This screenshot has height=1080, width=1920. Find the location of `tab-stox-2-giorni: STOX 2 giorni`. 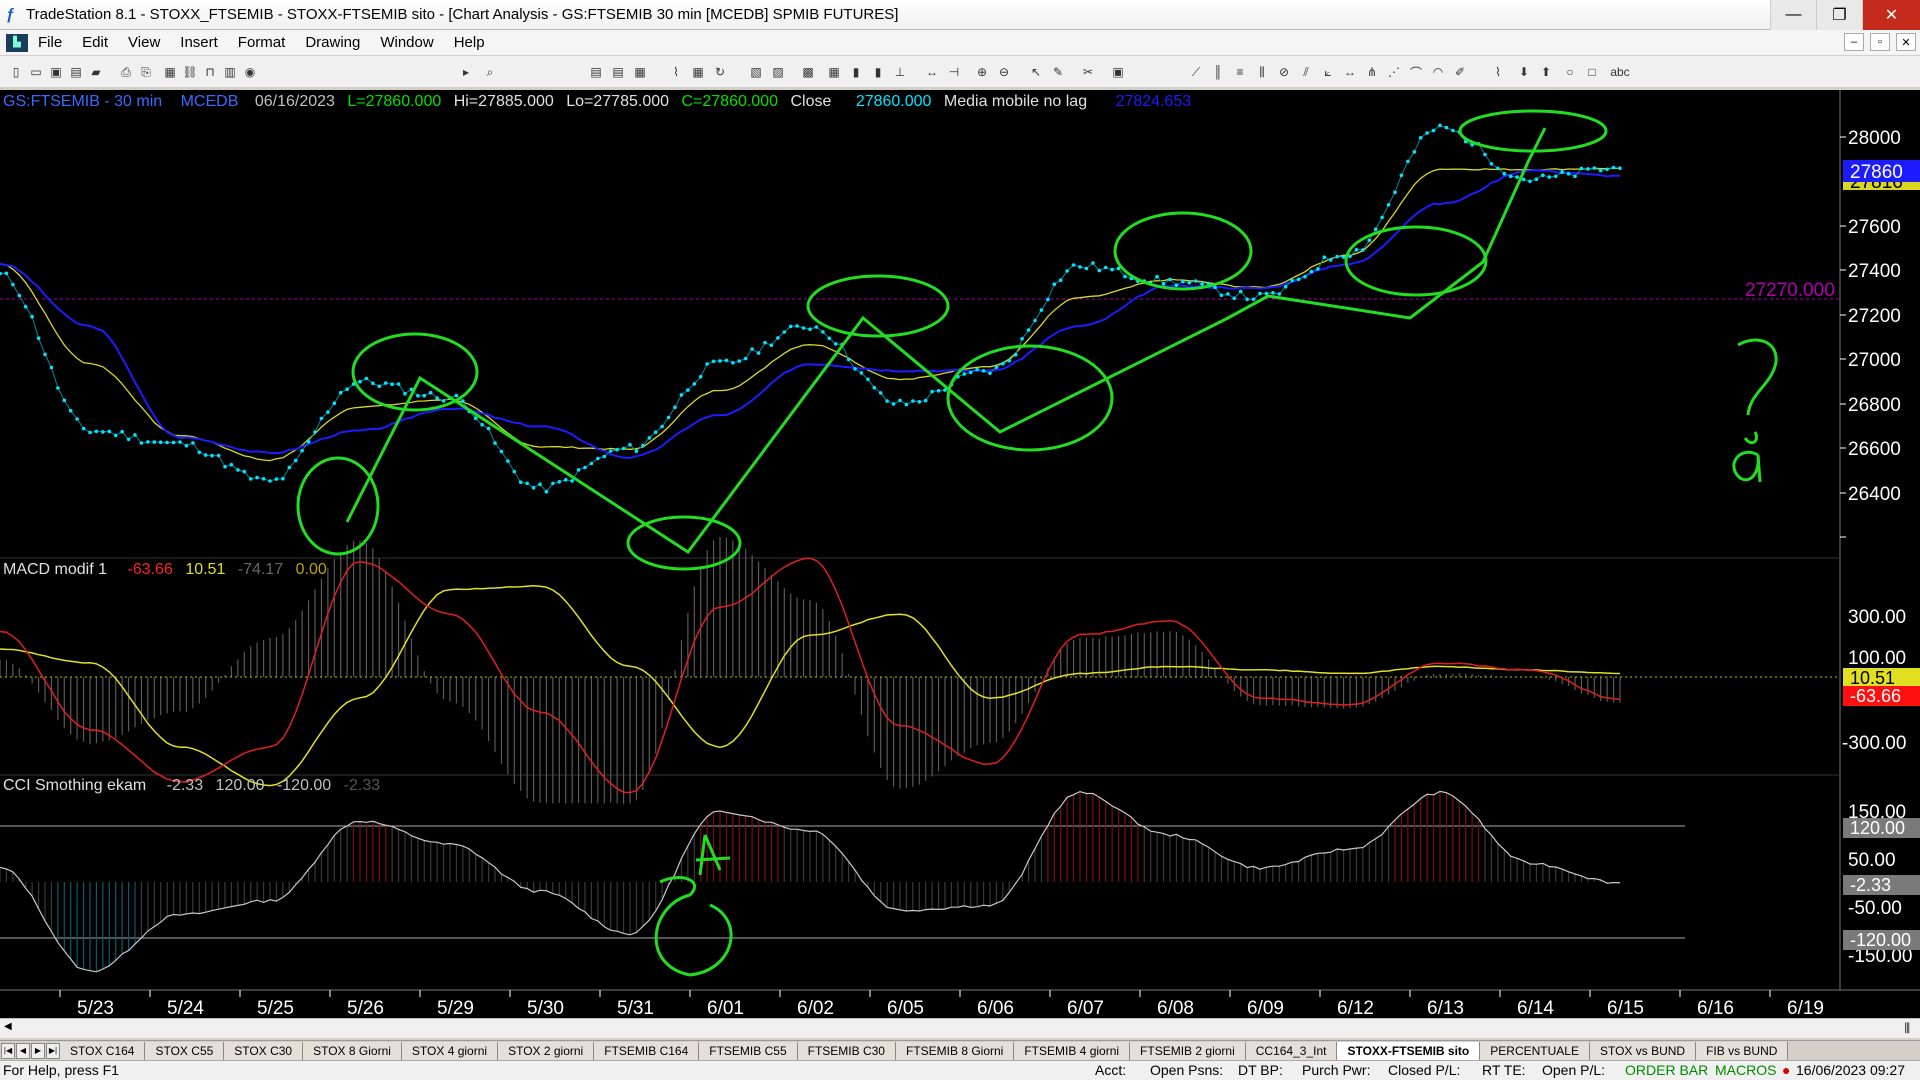

tab-stox-2-giorni: STOX 2 giorni is located at coordinates (546, 1050).